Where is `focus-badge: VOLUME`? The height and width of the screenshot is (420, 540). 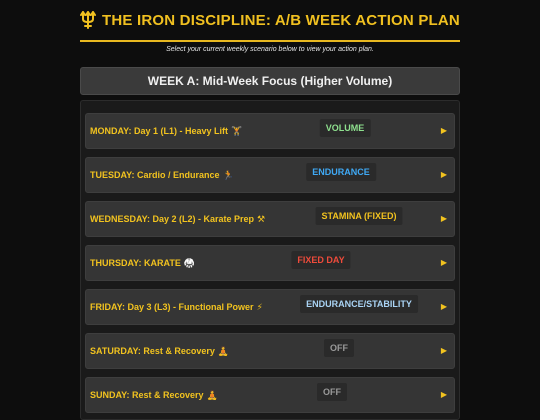
focus-badge: VOLUME is located at coordinates (345, 128).